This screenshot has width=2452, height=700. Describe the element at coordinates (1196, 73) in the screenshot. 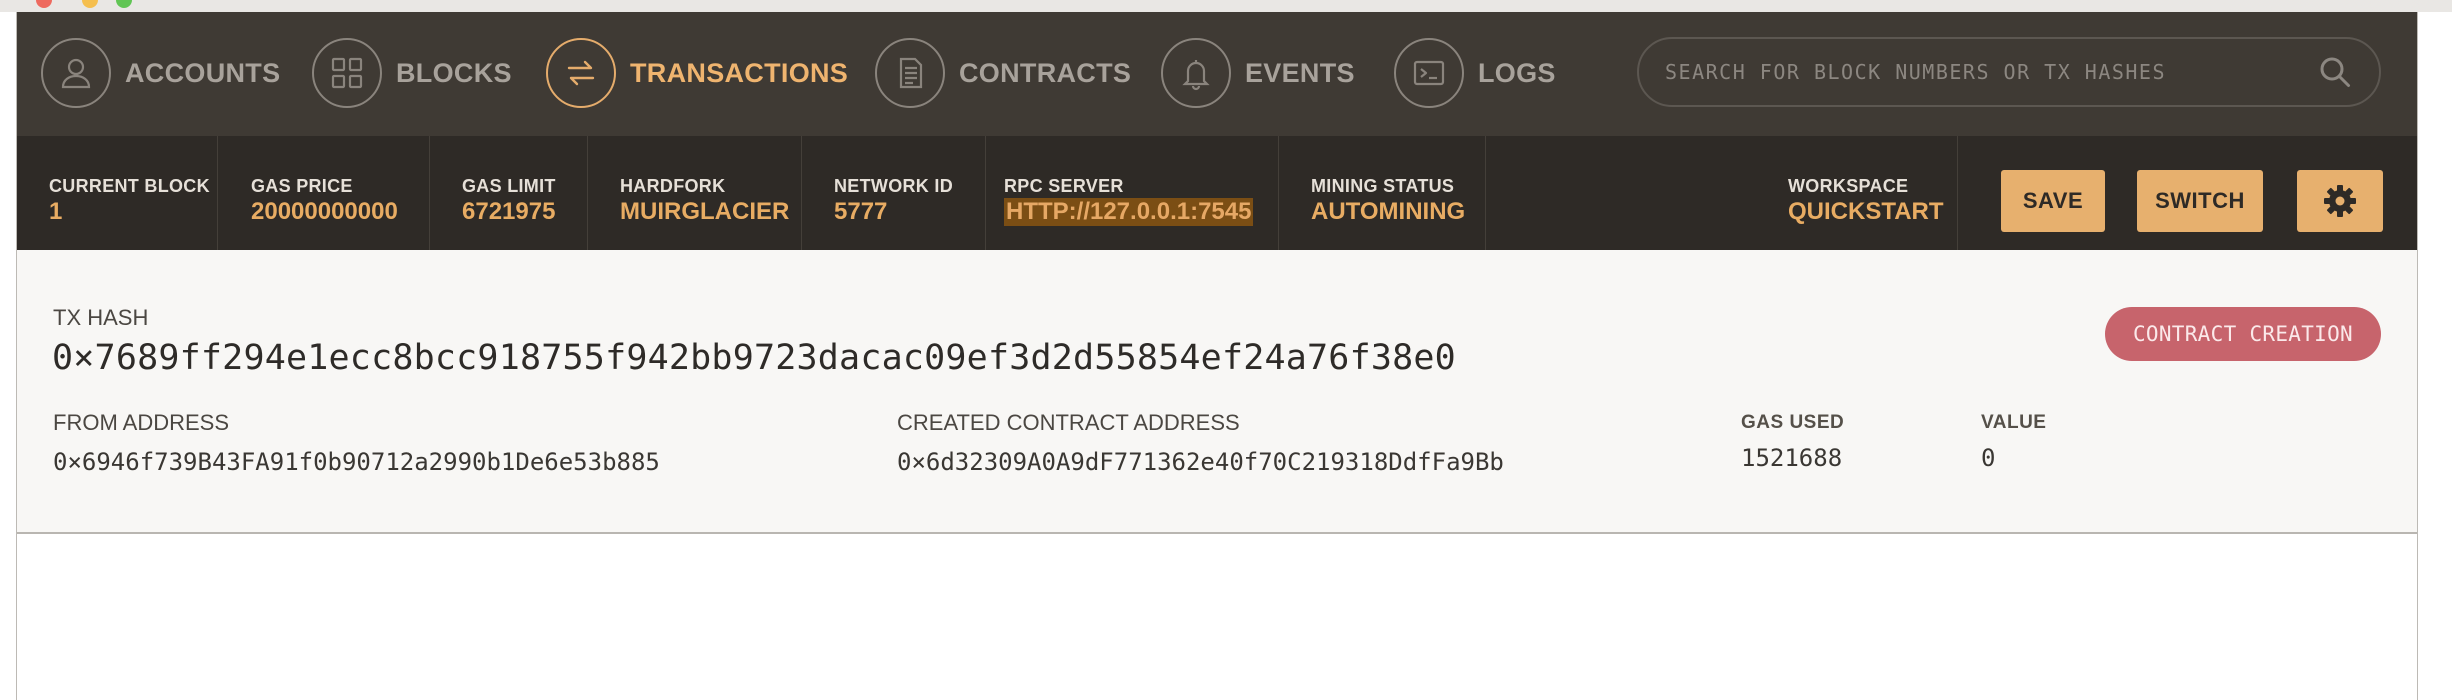

I see `bell-icon` at that location.